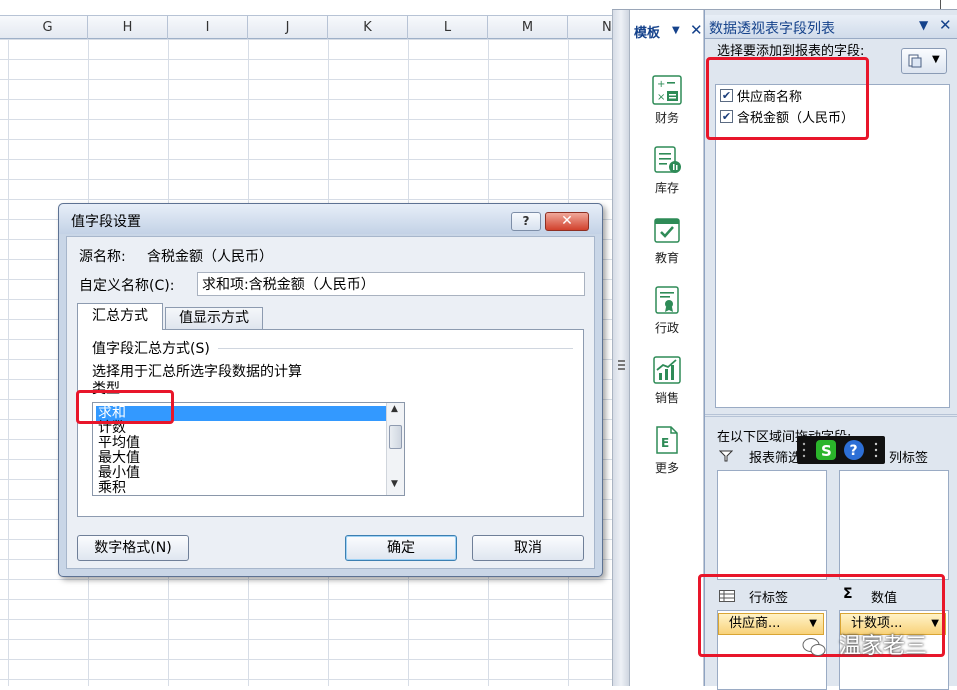 The width and height of the screenshot is (957, 690). Describe the element at coordinates (666, 118) in the screenshot. I see `template-finance-label: 财务` at that location.